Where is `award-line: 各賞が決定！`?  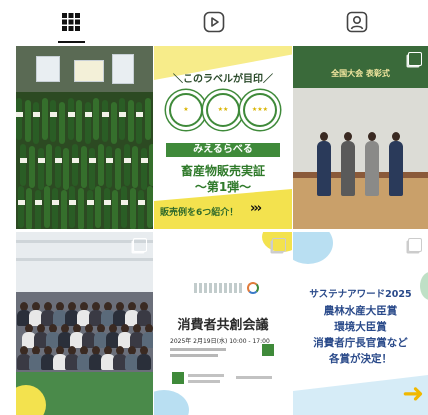 award-line: 各賞が決定！ is located at coordinates (360, 359).